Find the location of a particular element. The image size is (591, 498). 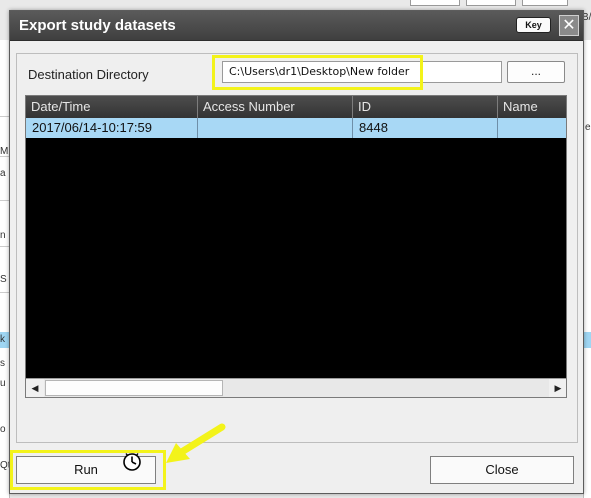

bg-fragment: o is located at coordinates (3, 429).